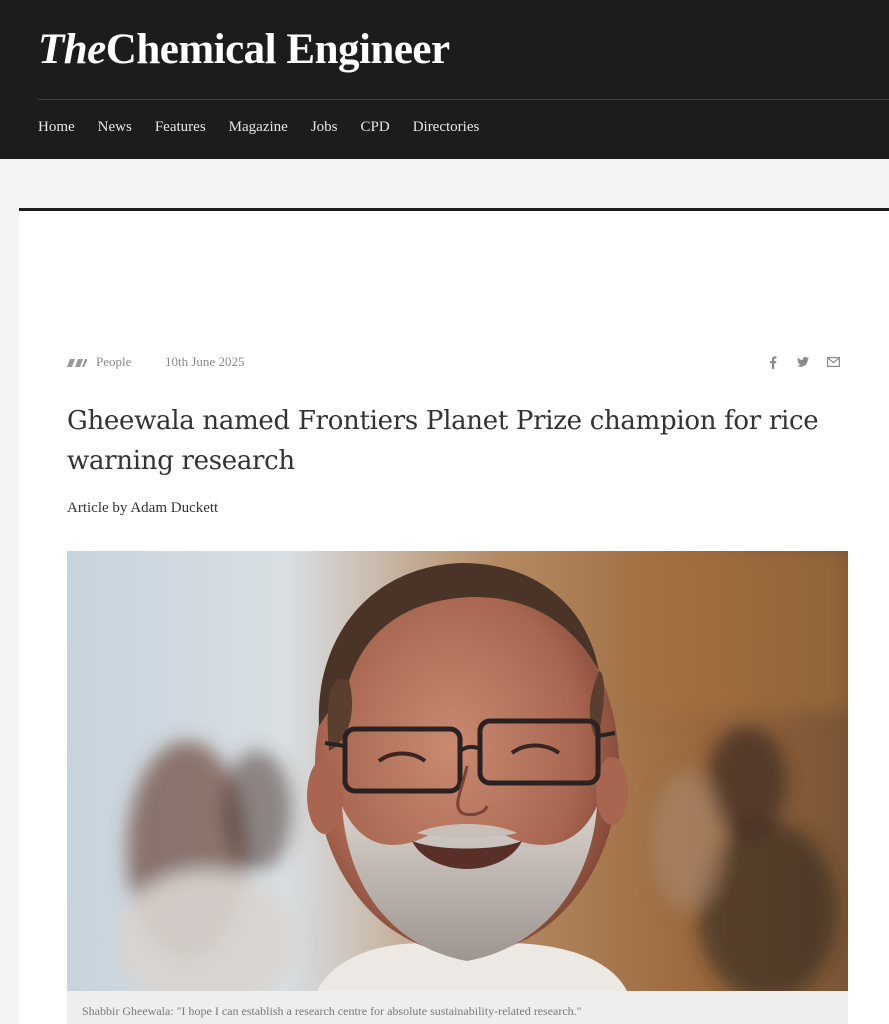 This screenshot has height=1024, width=889. I want to click on share-buttons, so click(803, 362).